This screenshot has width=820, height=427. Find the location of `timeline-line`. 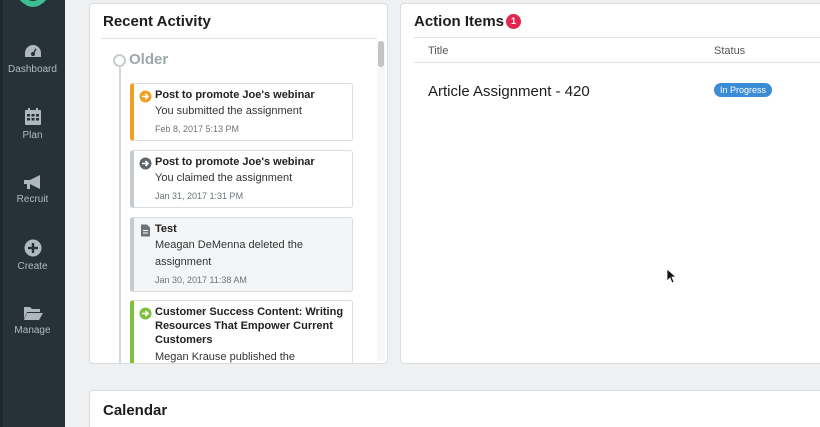

timeline-line is located at coordinates (120, 215).